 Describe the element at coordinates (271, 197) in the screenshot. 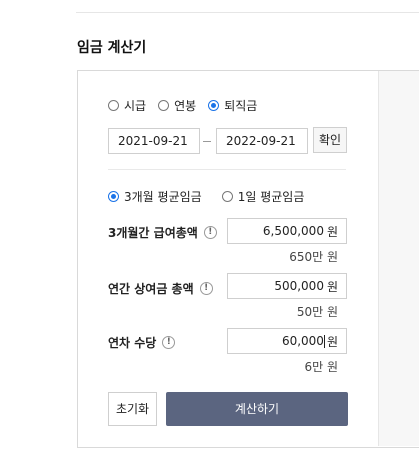

I see `radio-label: 1일 평균임금` at that location.